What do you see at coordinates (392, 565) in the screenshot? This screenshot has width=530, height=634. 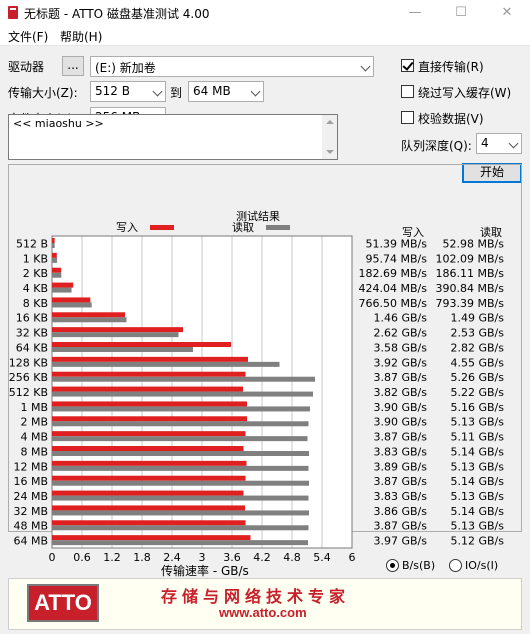 I see `units-bytes-radio` at bounding box center [392, 565].